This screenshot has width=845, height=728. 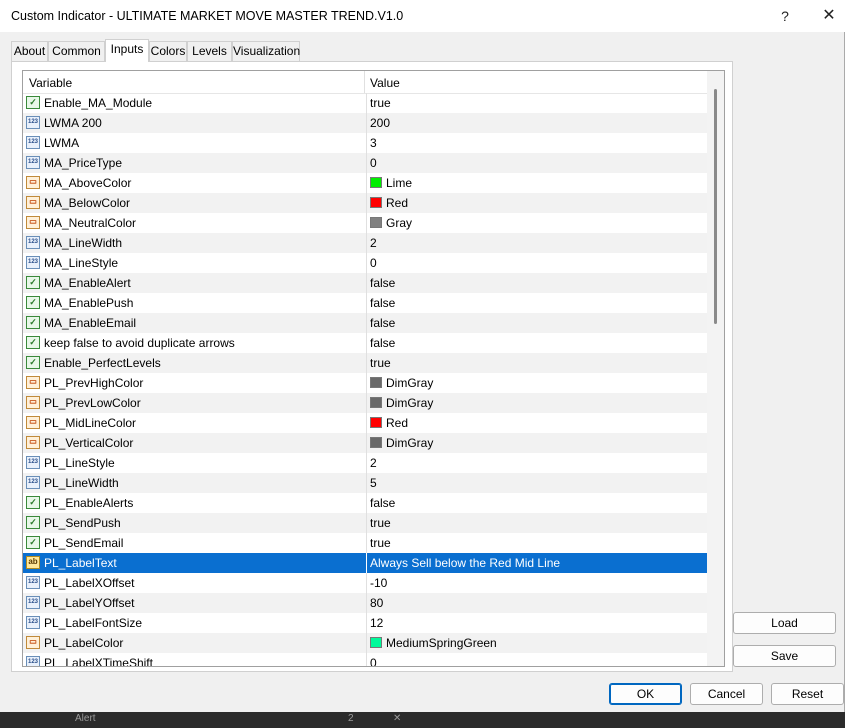 What do you see at coordinates (50, 83) in the screenshot?
I see `column-header-variable: Variable` at bounding box center [50, 83].